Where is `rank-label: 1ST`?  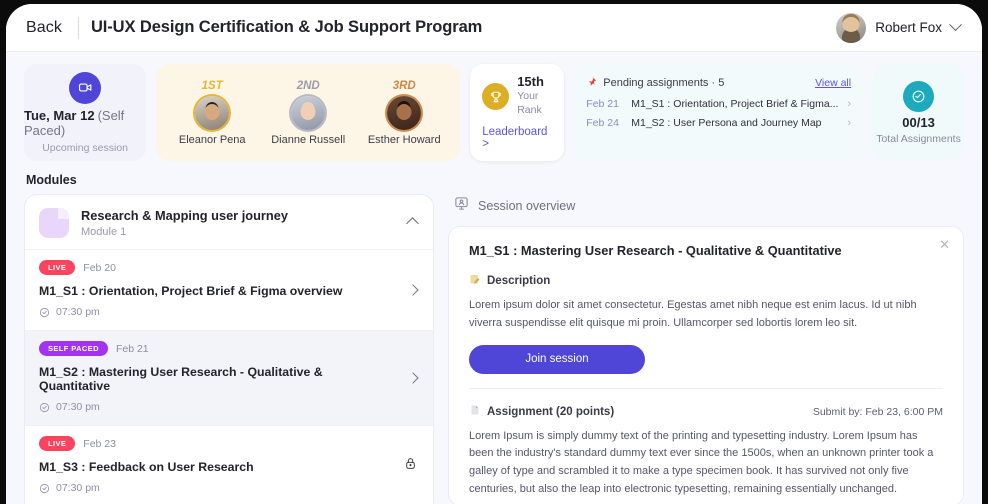 rank-label: 1ST is located at coordinates (212, 85).